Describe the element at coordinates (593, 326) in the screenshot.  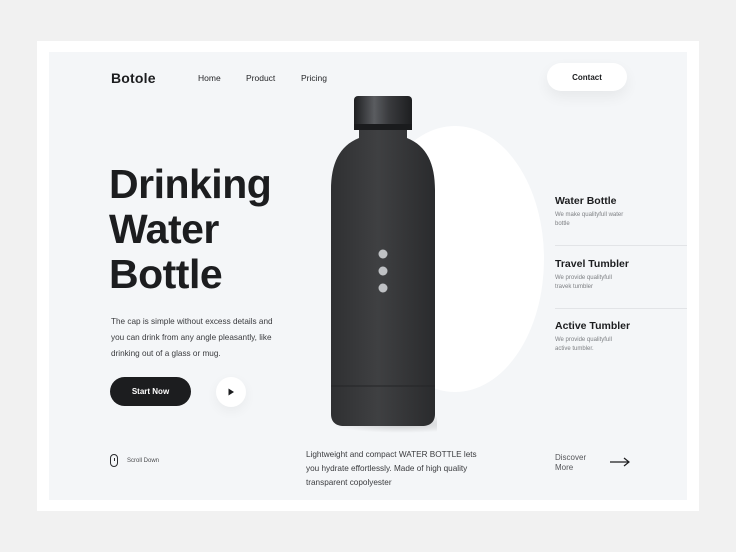
I see `category-title: Active Tumbler` at that location.